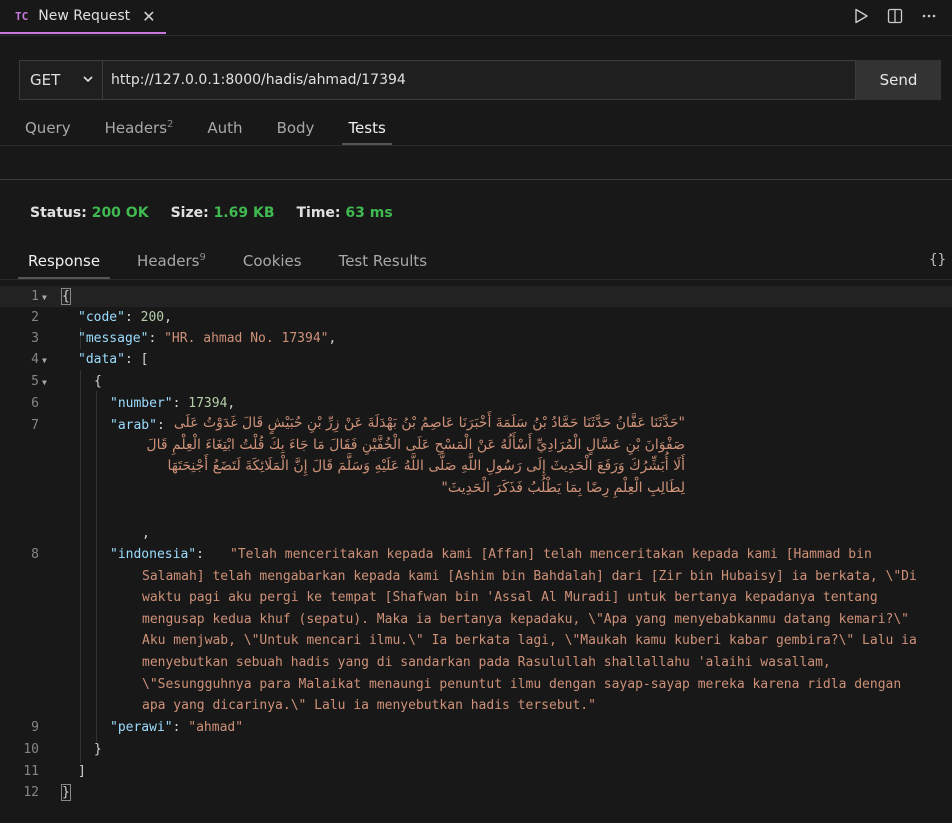  What do you see at coordinates (318, 213) in the screenshot?
I see `time-label: Time:` at bounding box center [318, 213].